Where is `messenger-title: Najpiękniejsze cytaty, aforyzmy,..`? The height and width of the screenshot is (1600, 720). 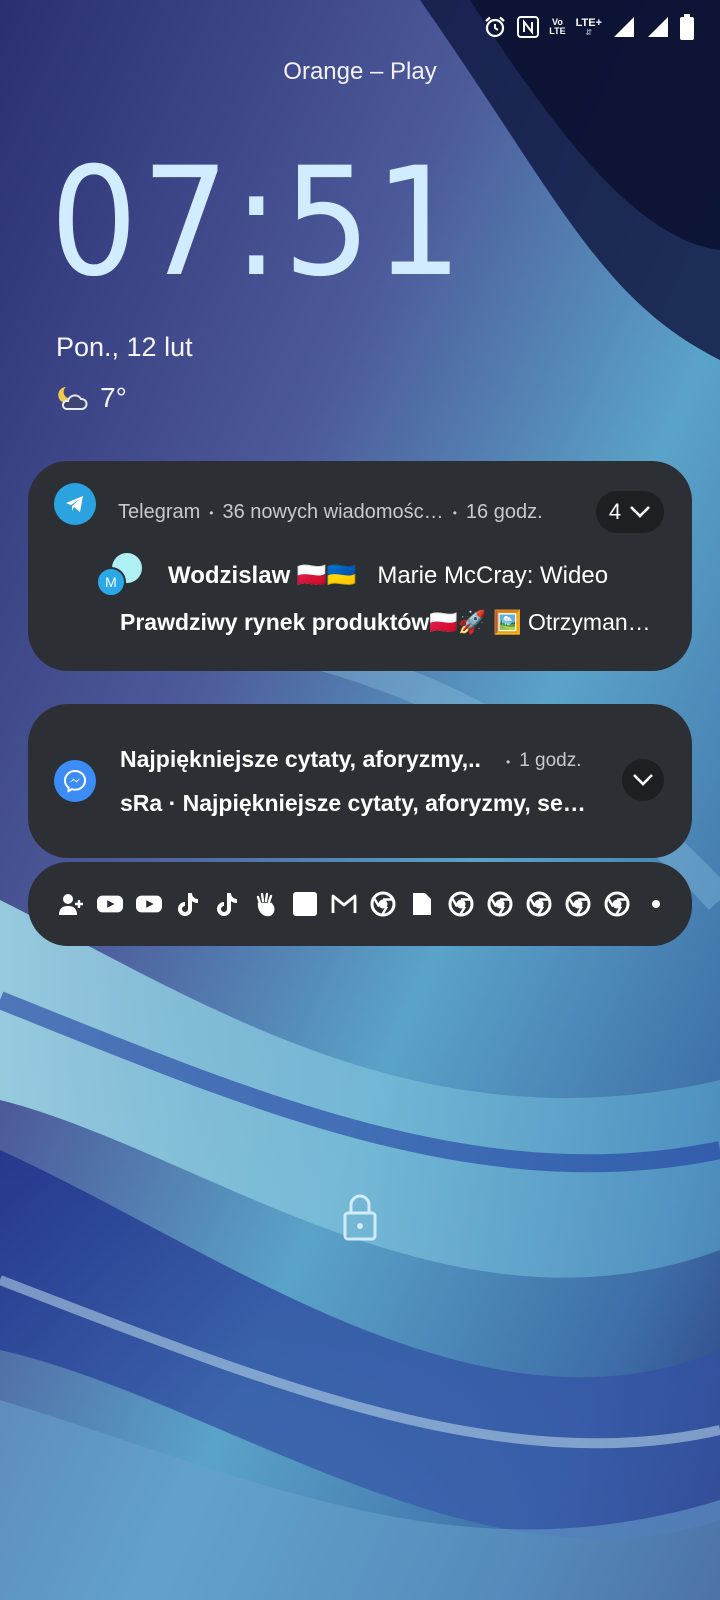 messenger-title: Najpiękniejsze cytaty, aforyzmy,.. is located at coordinates (300, 759).